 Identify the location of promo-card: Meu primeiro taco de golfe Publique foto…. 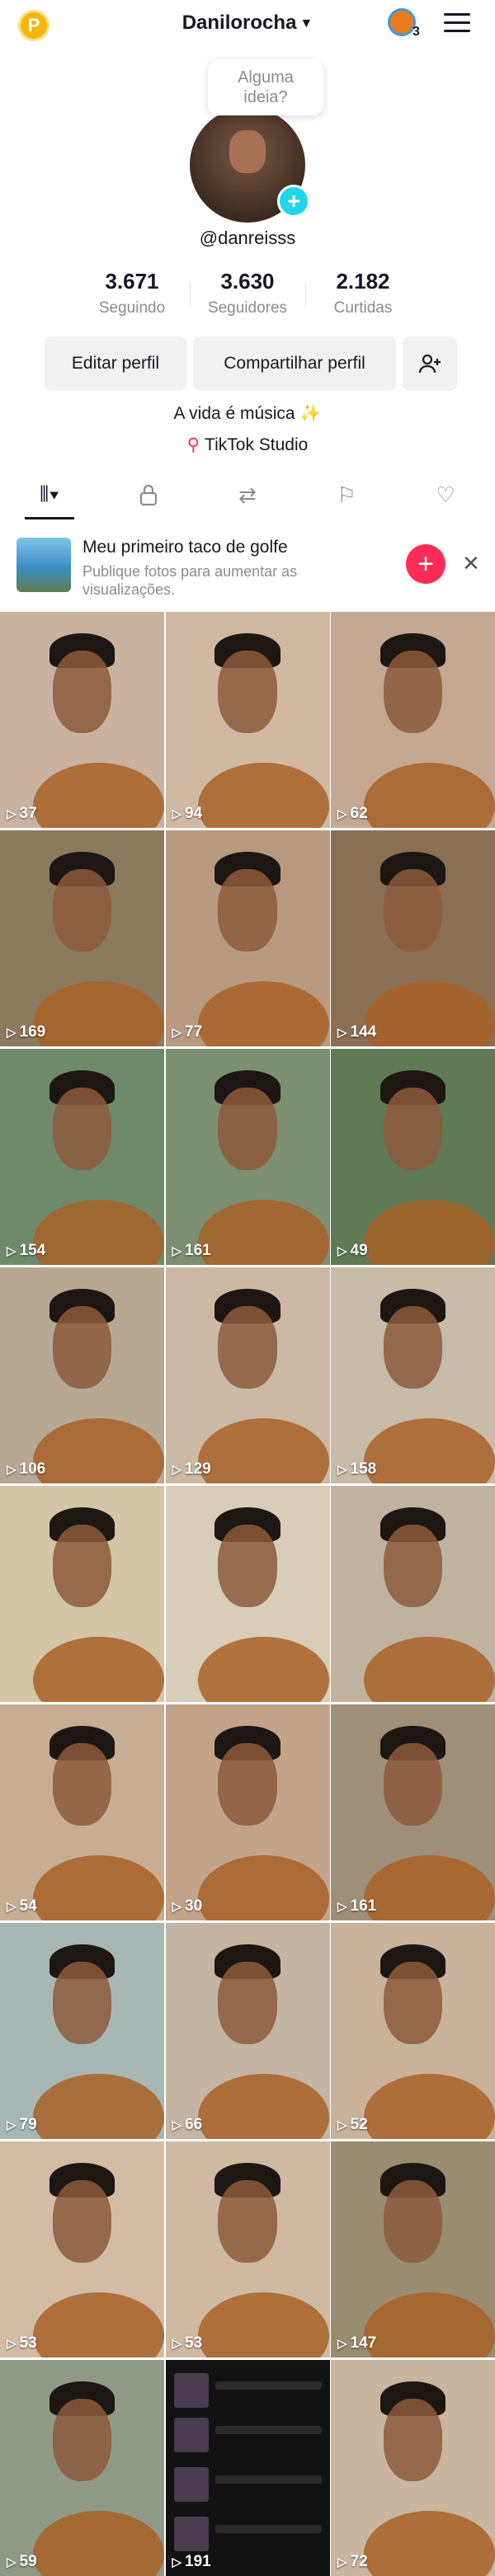
(247, 564).